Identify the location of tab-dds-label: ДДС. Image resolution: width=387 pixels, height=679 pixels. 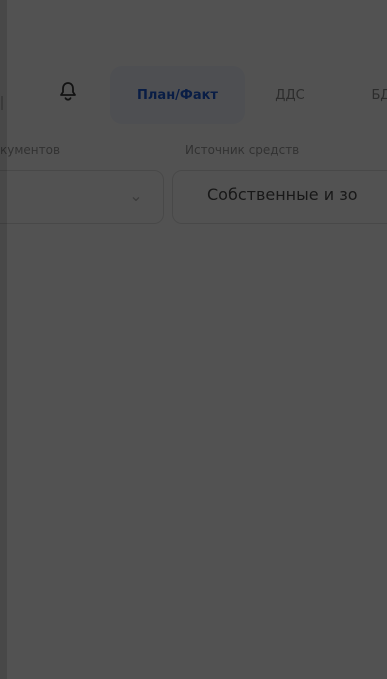
(290, 95).